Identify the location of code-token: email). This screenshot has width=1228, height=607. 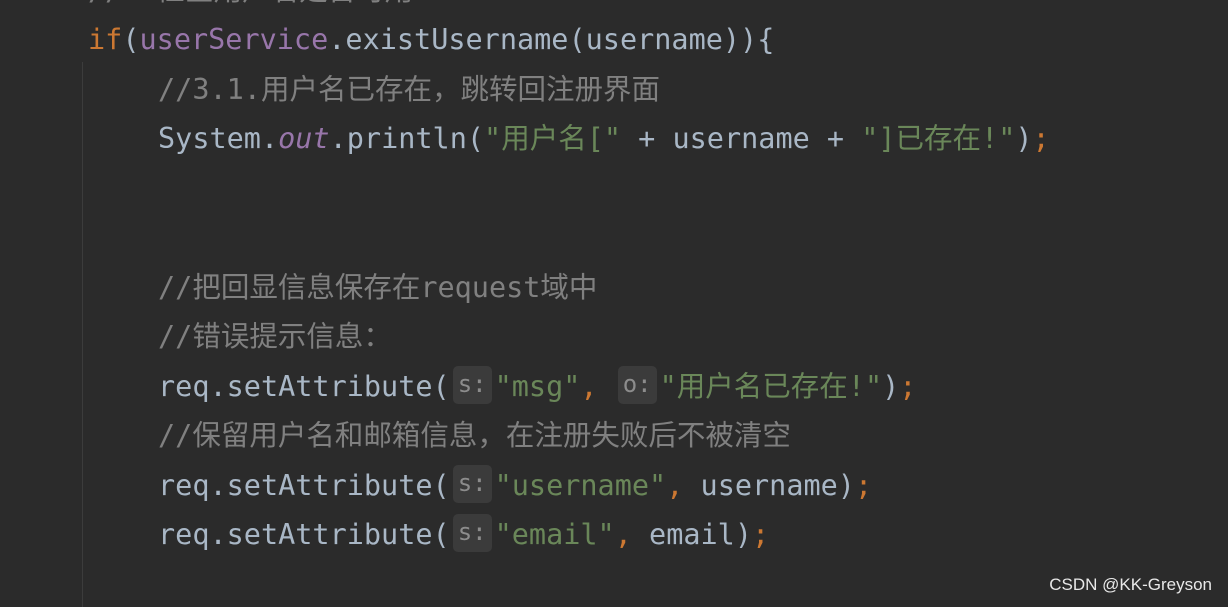
(700, 534).